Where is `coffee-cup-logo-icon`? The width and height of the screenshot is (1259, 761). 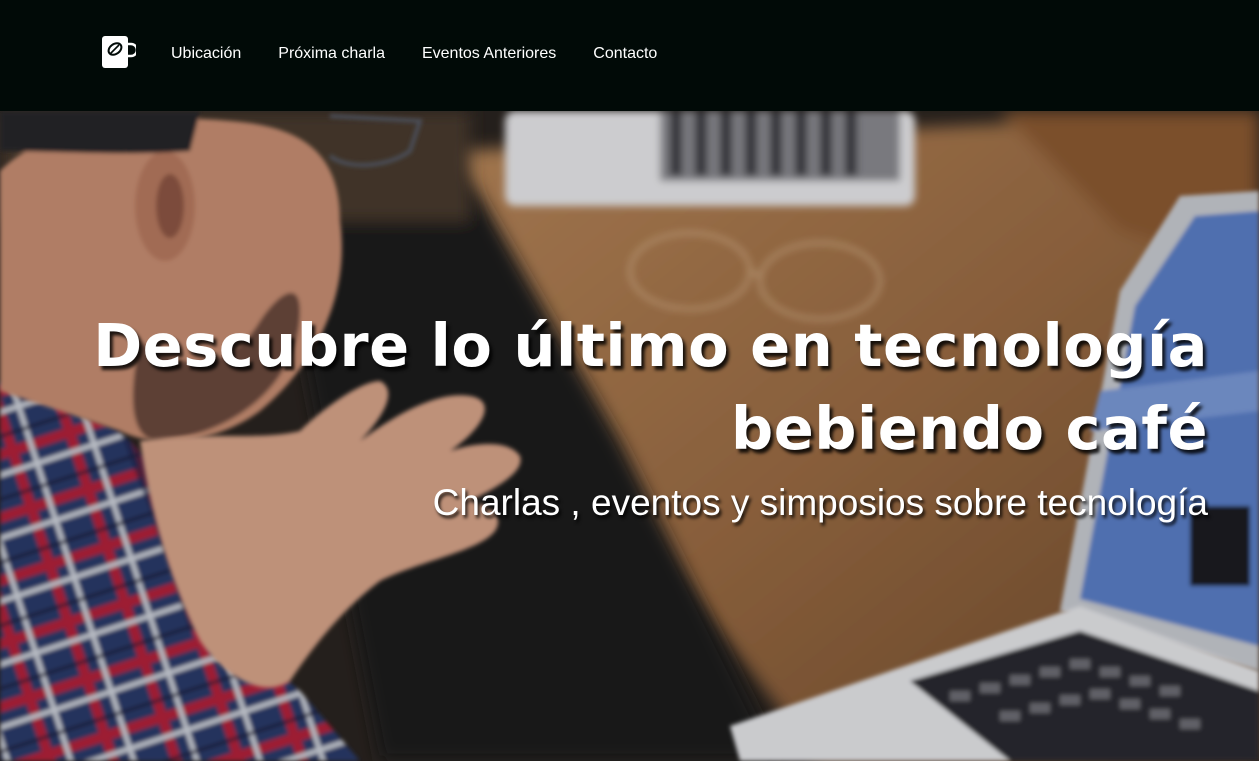 coffee-cup-logo-icon is located at coordinates (120, 53).